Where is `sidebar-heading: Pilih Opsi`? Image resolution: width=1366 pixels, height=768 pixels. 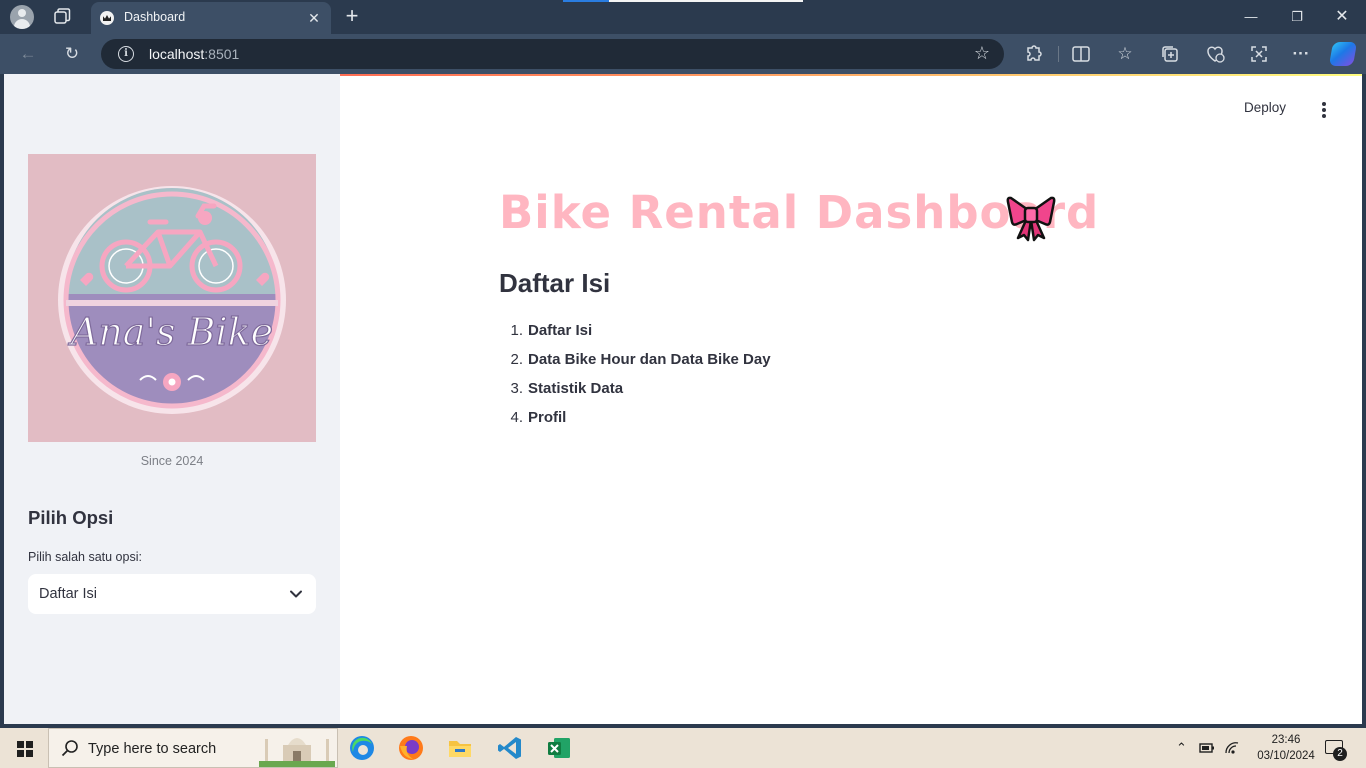 sidebar-heading: Pilih Opsi is located at coordinates (71, 517).